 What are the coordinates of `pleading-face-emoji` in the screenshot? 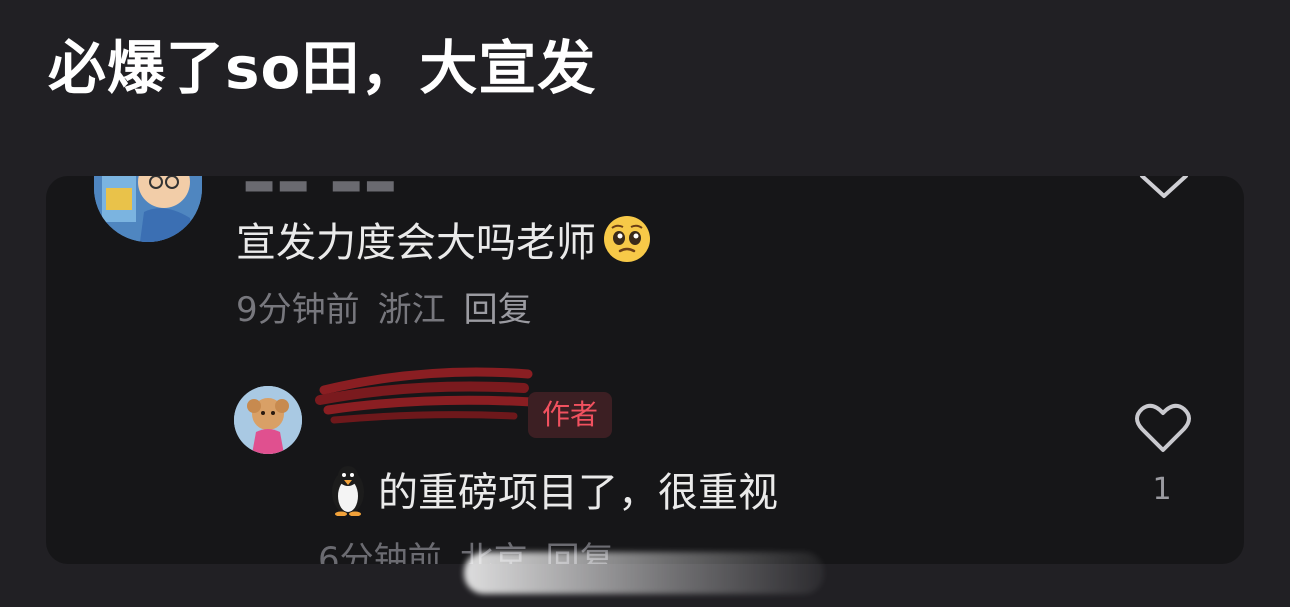 It's located at (627, 239).